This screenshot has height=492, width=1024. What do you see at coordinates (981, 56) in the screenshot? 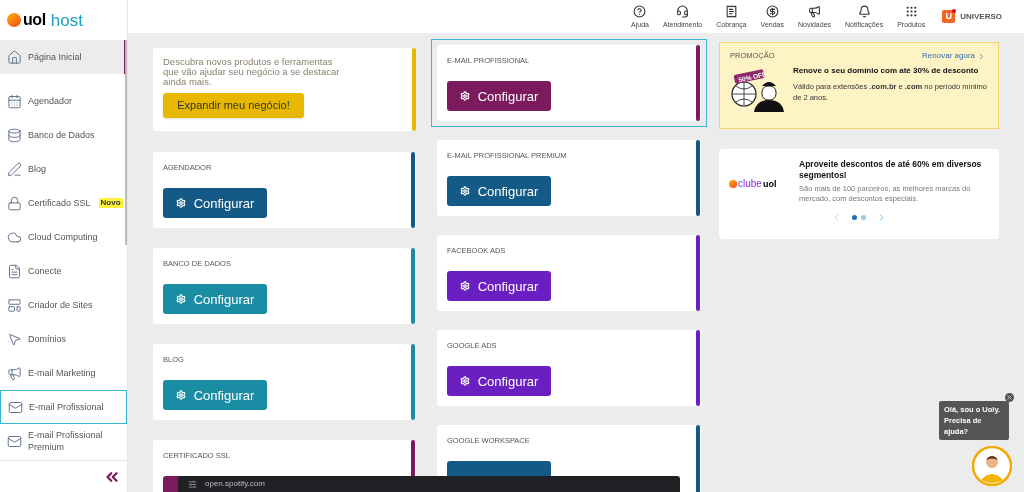
I see `chevron-right-icon` at bounding box center [981, 56].